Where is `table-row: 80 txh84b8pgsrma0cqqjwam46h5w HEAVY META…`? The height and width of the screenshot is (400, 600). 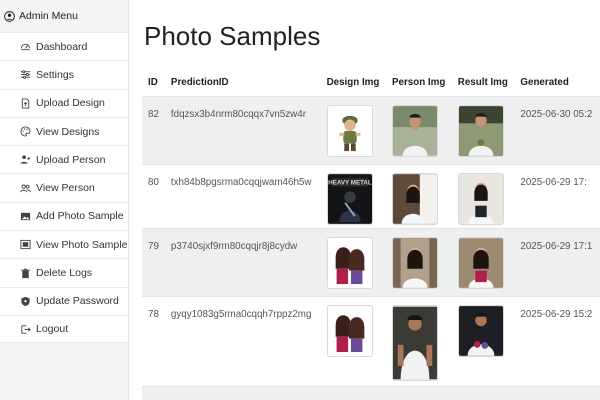 table-row: 80 txh84b8pgsrma0cqqjwam46h5w HEAVY META… is located at coordinates (371, 196).